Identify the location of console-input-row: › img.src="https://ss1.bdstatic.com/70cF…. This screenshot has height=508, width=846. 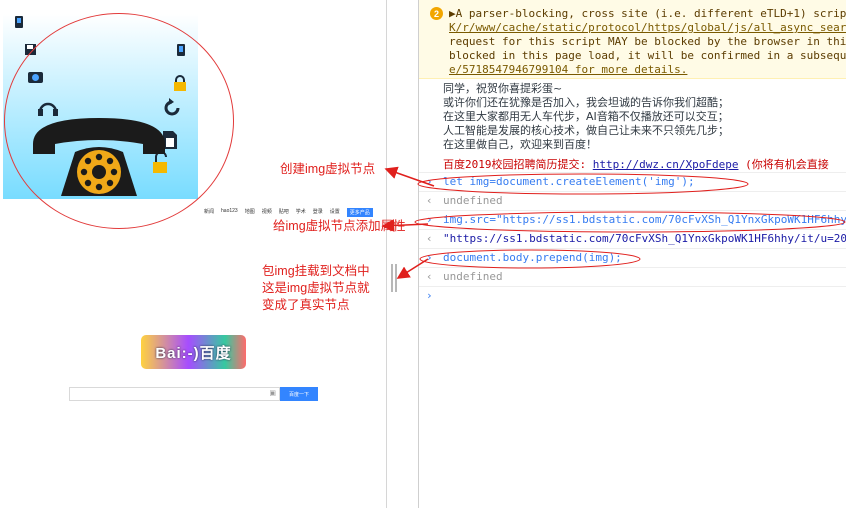
(632, 220).